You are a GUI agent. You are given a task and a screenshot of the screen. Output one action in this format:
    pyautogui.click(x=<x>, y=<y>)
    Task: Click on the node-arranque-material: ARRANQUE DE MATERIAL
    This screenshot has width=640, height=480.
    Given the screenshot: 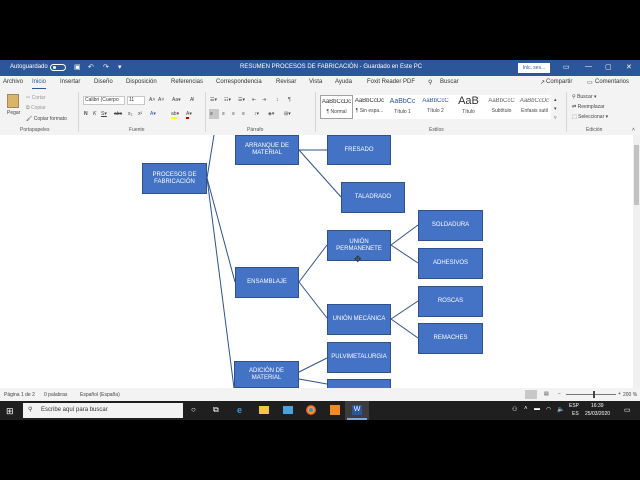 What is the action you would take?
    pyautogui.click(x=267, y=150)
    